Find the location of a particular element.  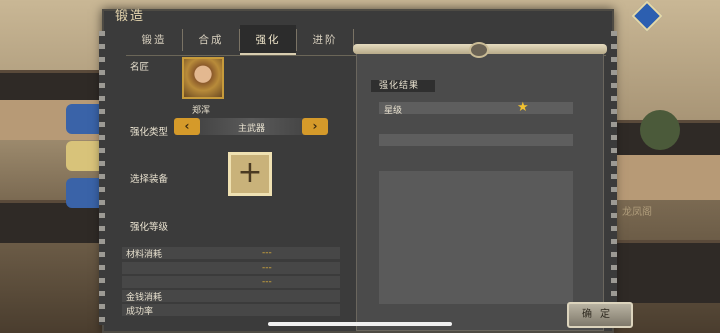

next-type-button: › is located at coordinates (315, 126).